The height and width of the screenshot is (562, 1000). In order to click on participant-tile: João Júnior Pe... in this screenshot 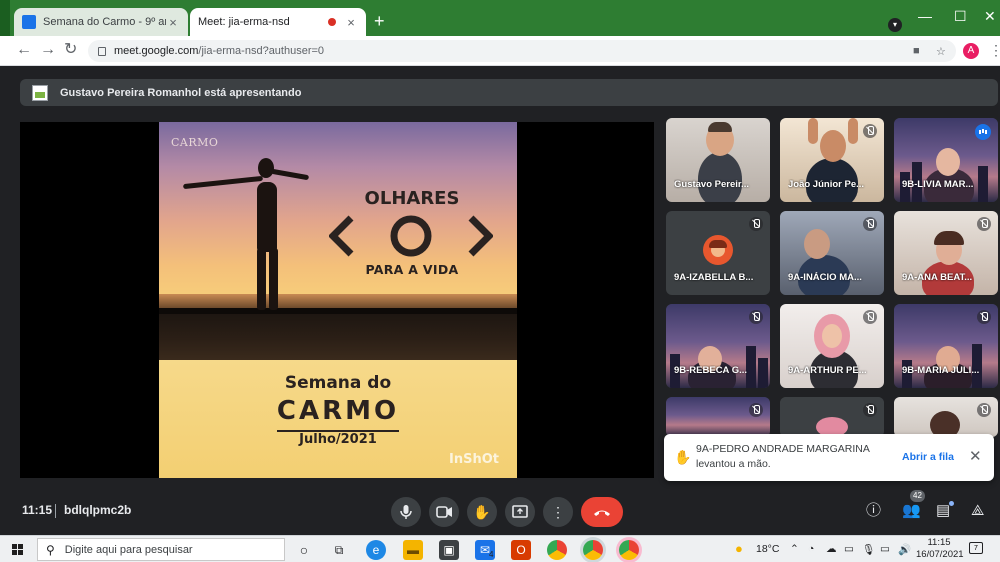, I will do `click(832, 160)`.